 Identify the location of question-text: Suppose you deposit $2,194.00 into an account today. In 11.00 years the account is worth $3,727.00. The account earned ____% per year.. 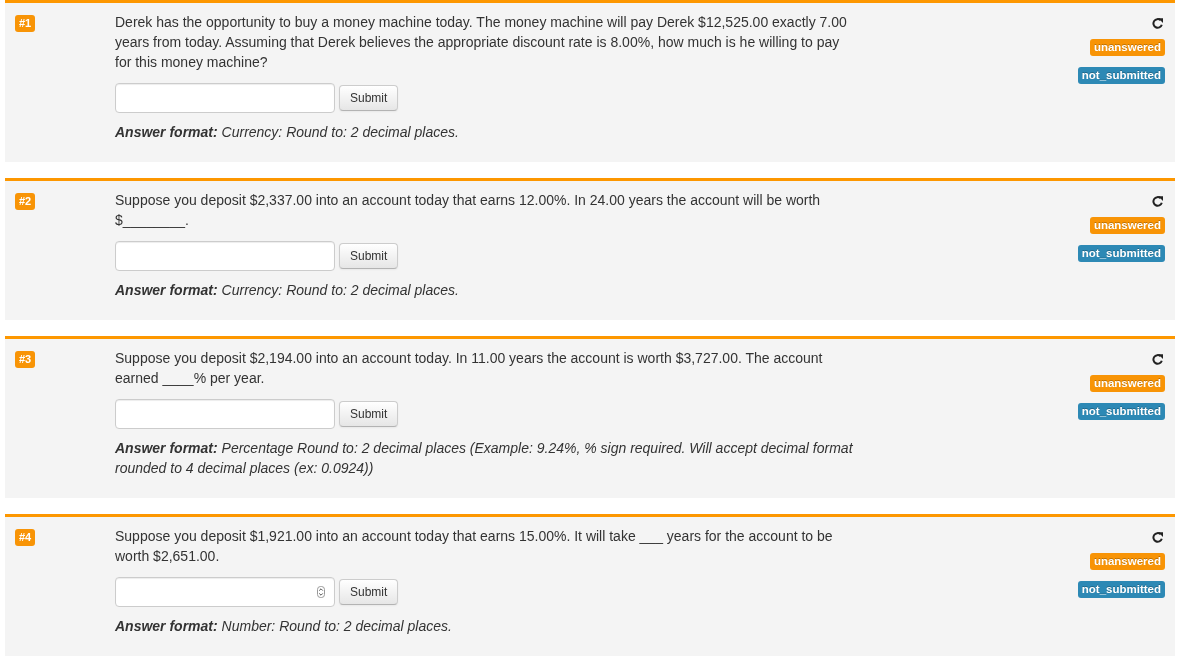
(469, 368).